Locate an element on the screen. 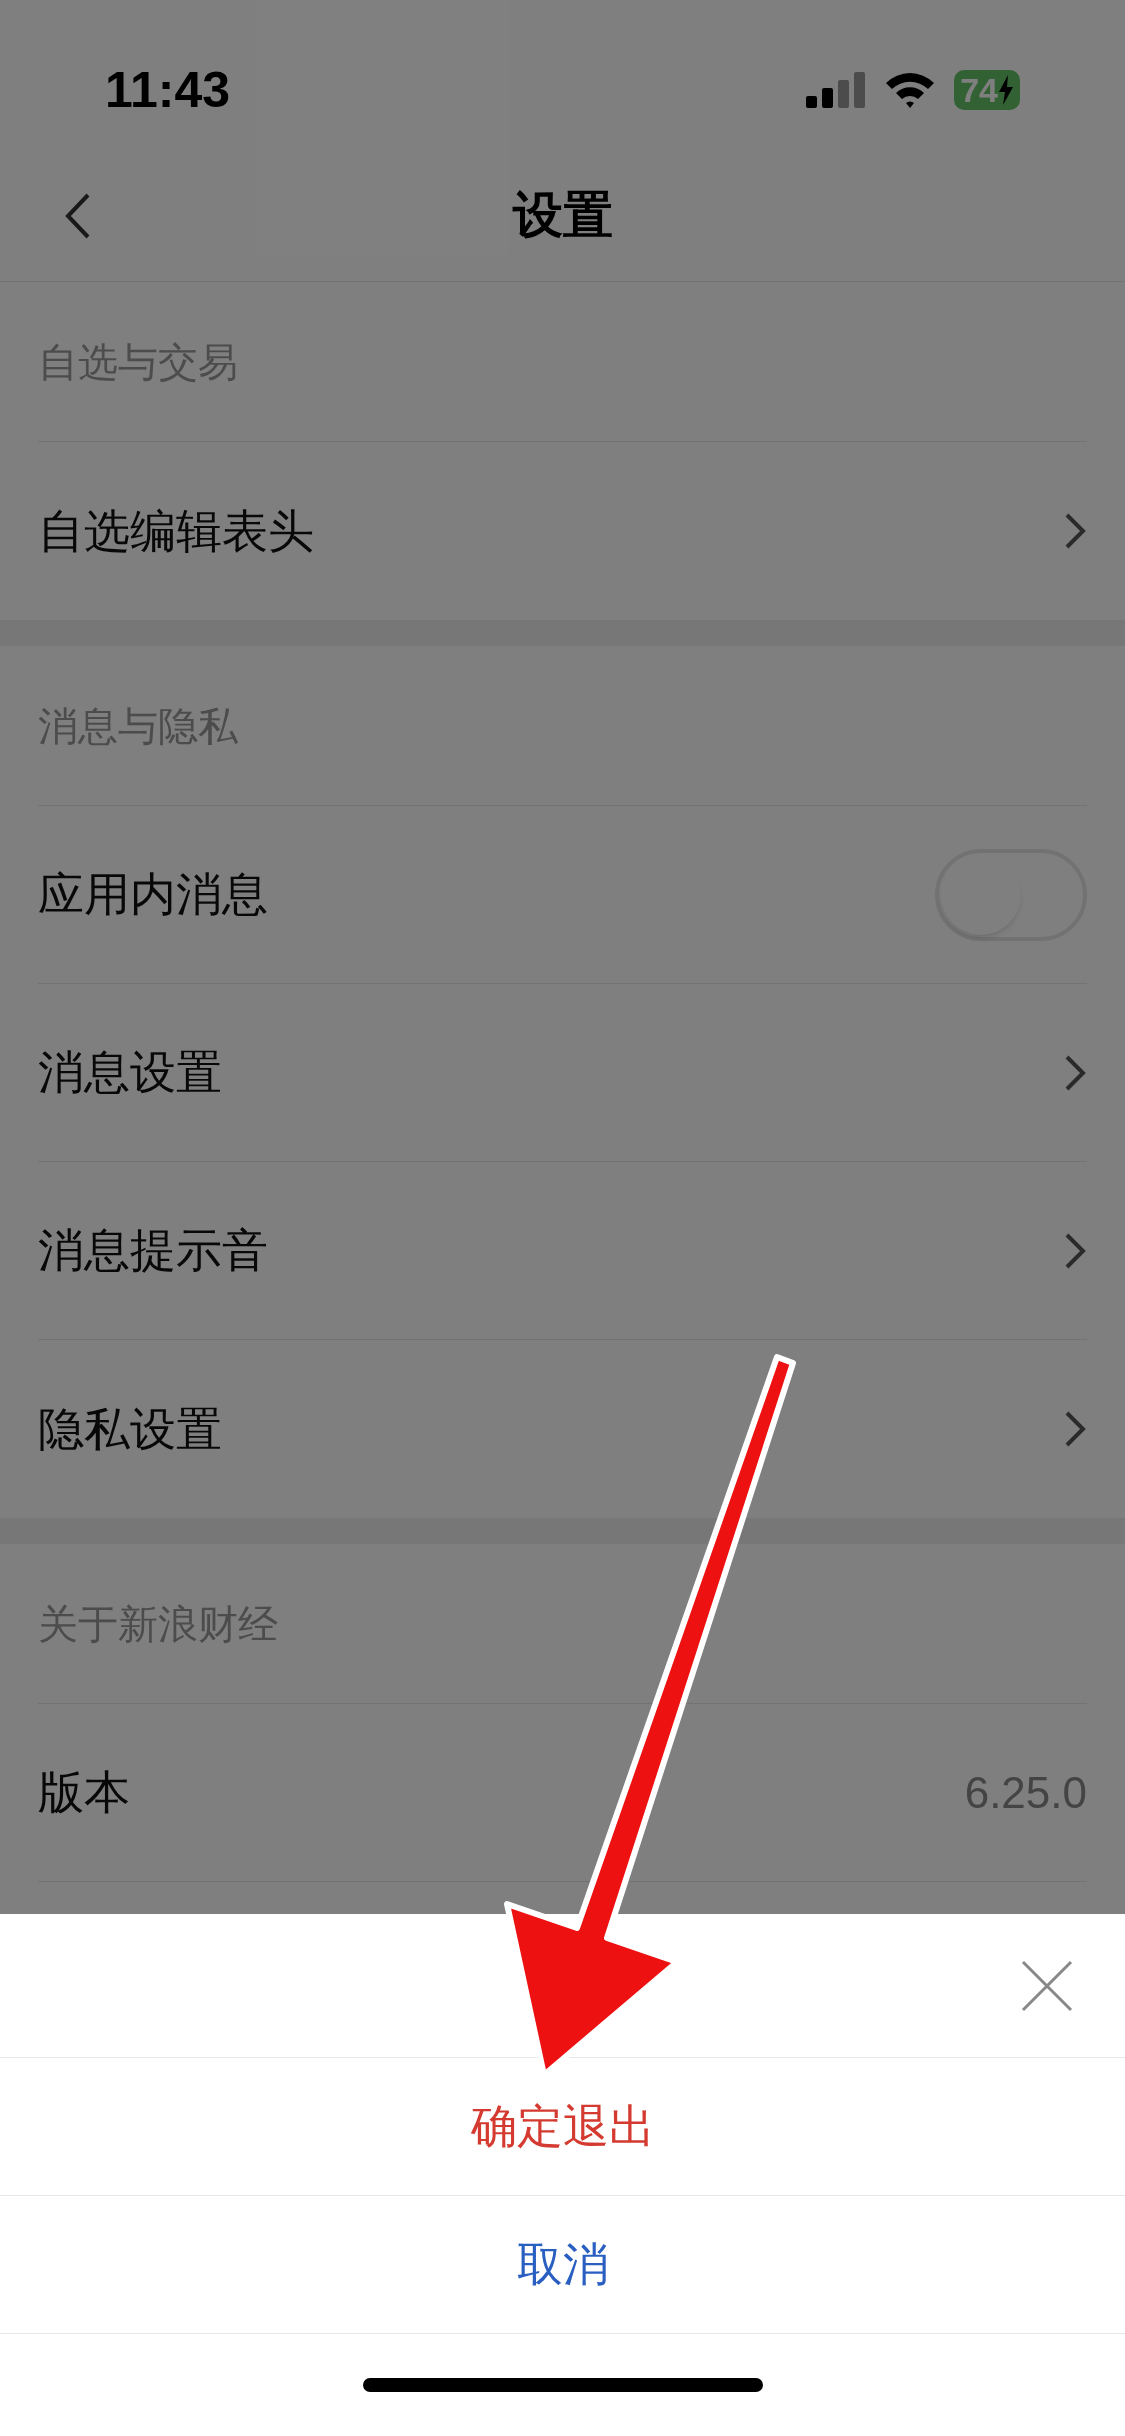 The height and width of the screenshot is (2436, 1125). row-label: 应用内消息 is located at coordinates (153, 894).